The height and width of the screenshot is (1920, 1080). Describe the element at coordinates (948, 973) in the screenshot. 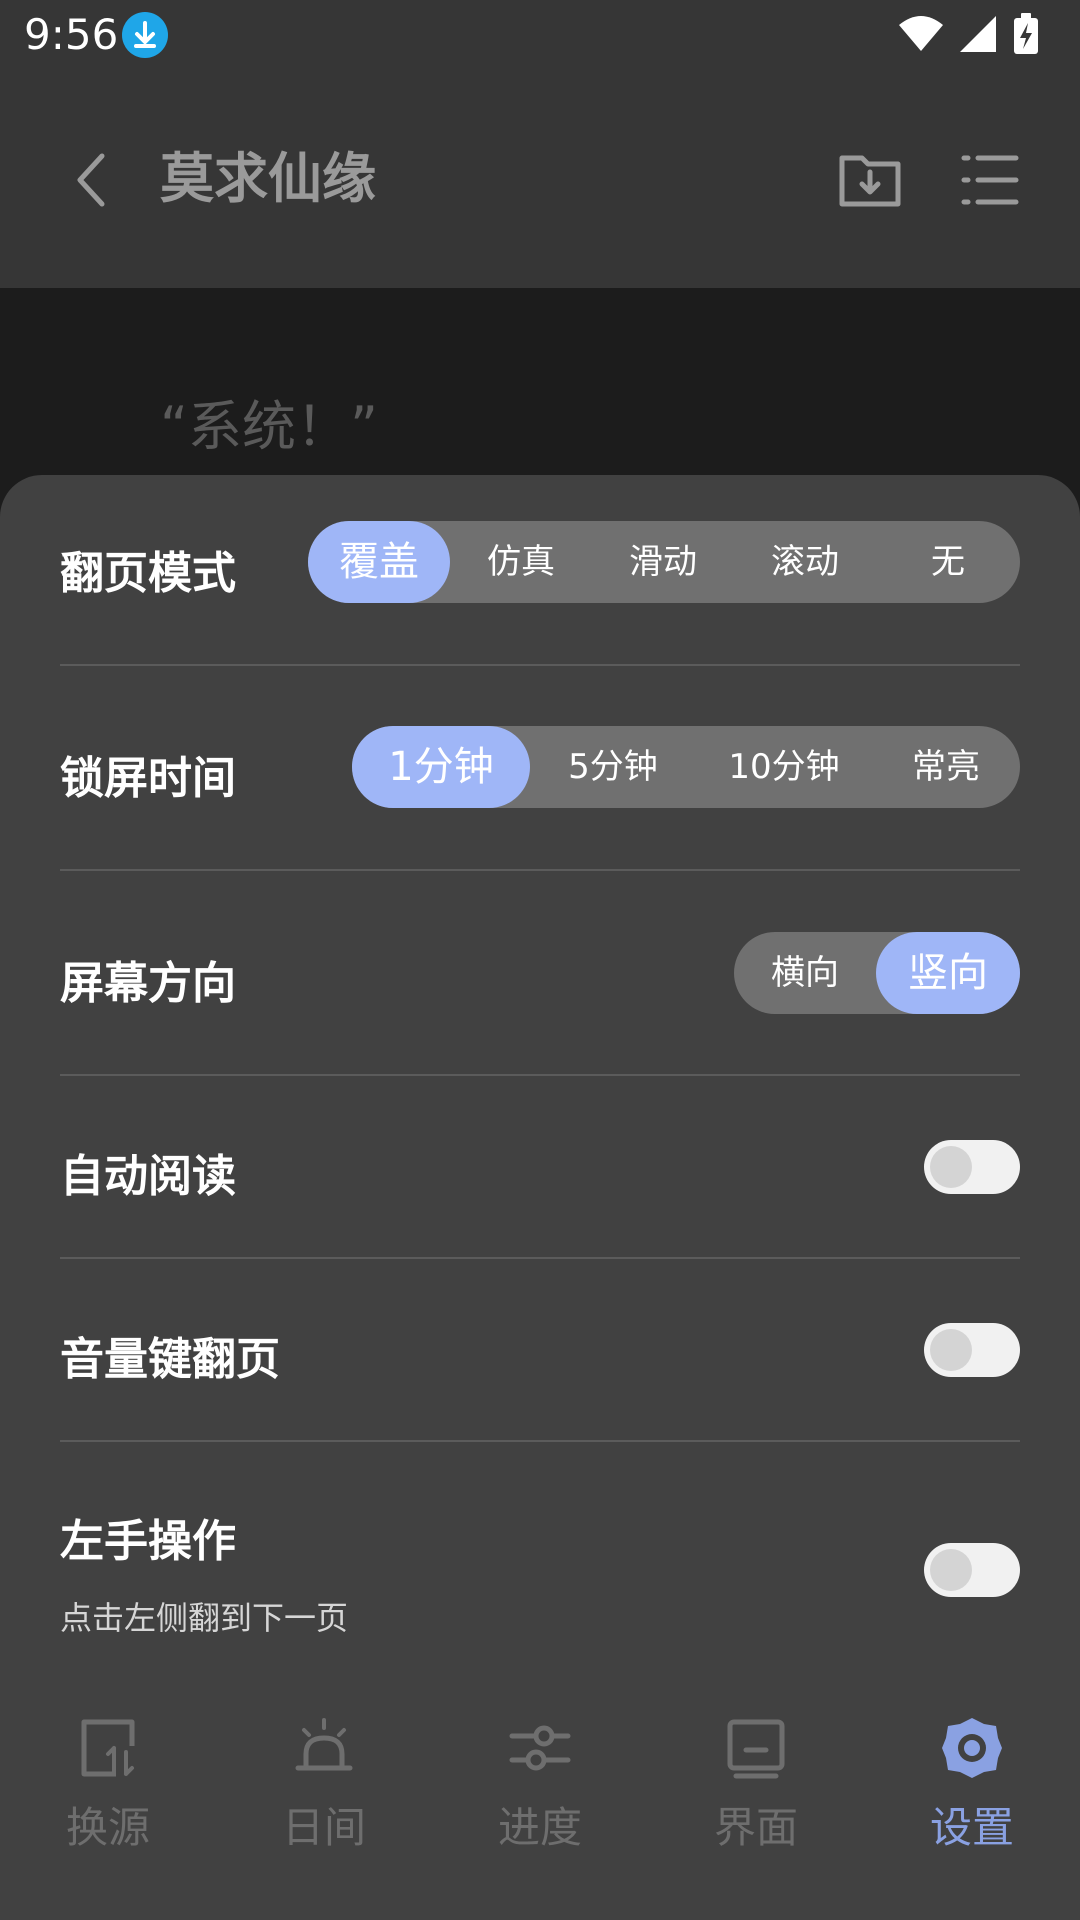

I see `orientation-option-portrait: 竖向` at that location.